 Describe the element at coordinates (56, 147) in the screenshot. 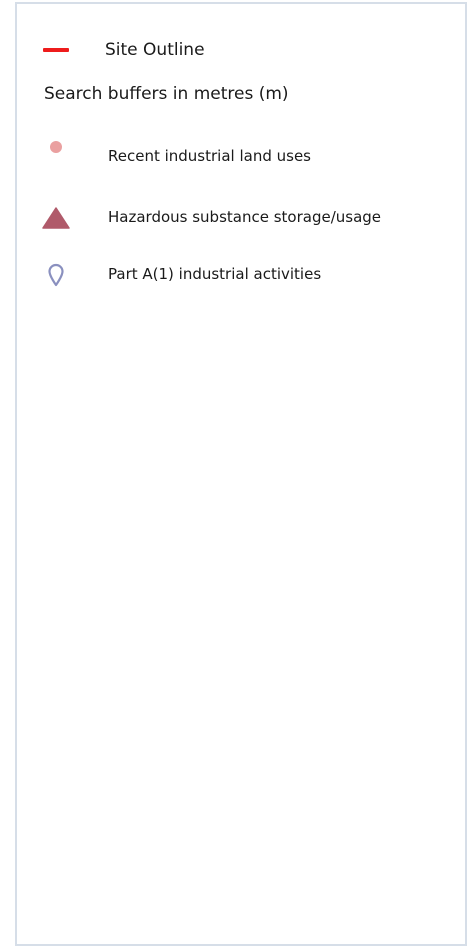

I see `circle-marker-icon` at that location.